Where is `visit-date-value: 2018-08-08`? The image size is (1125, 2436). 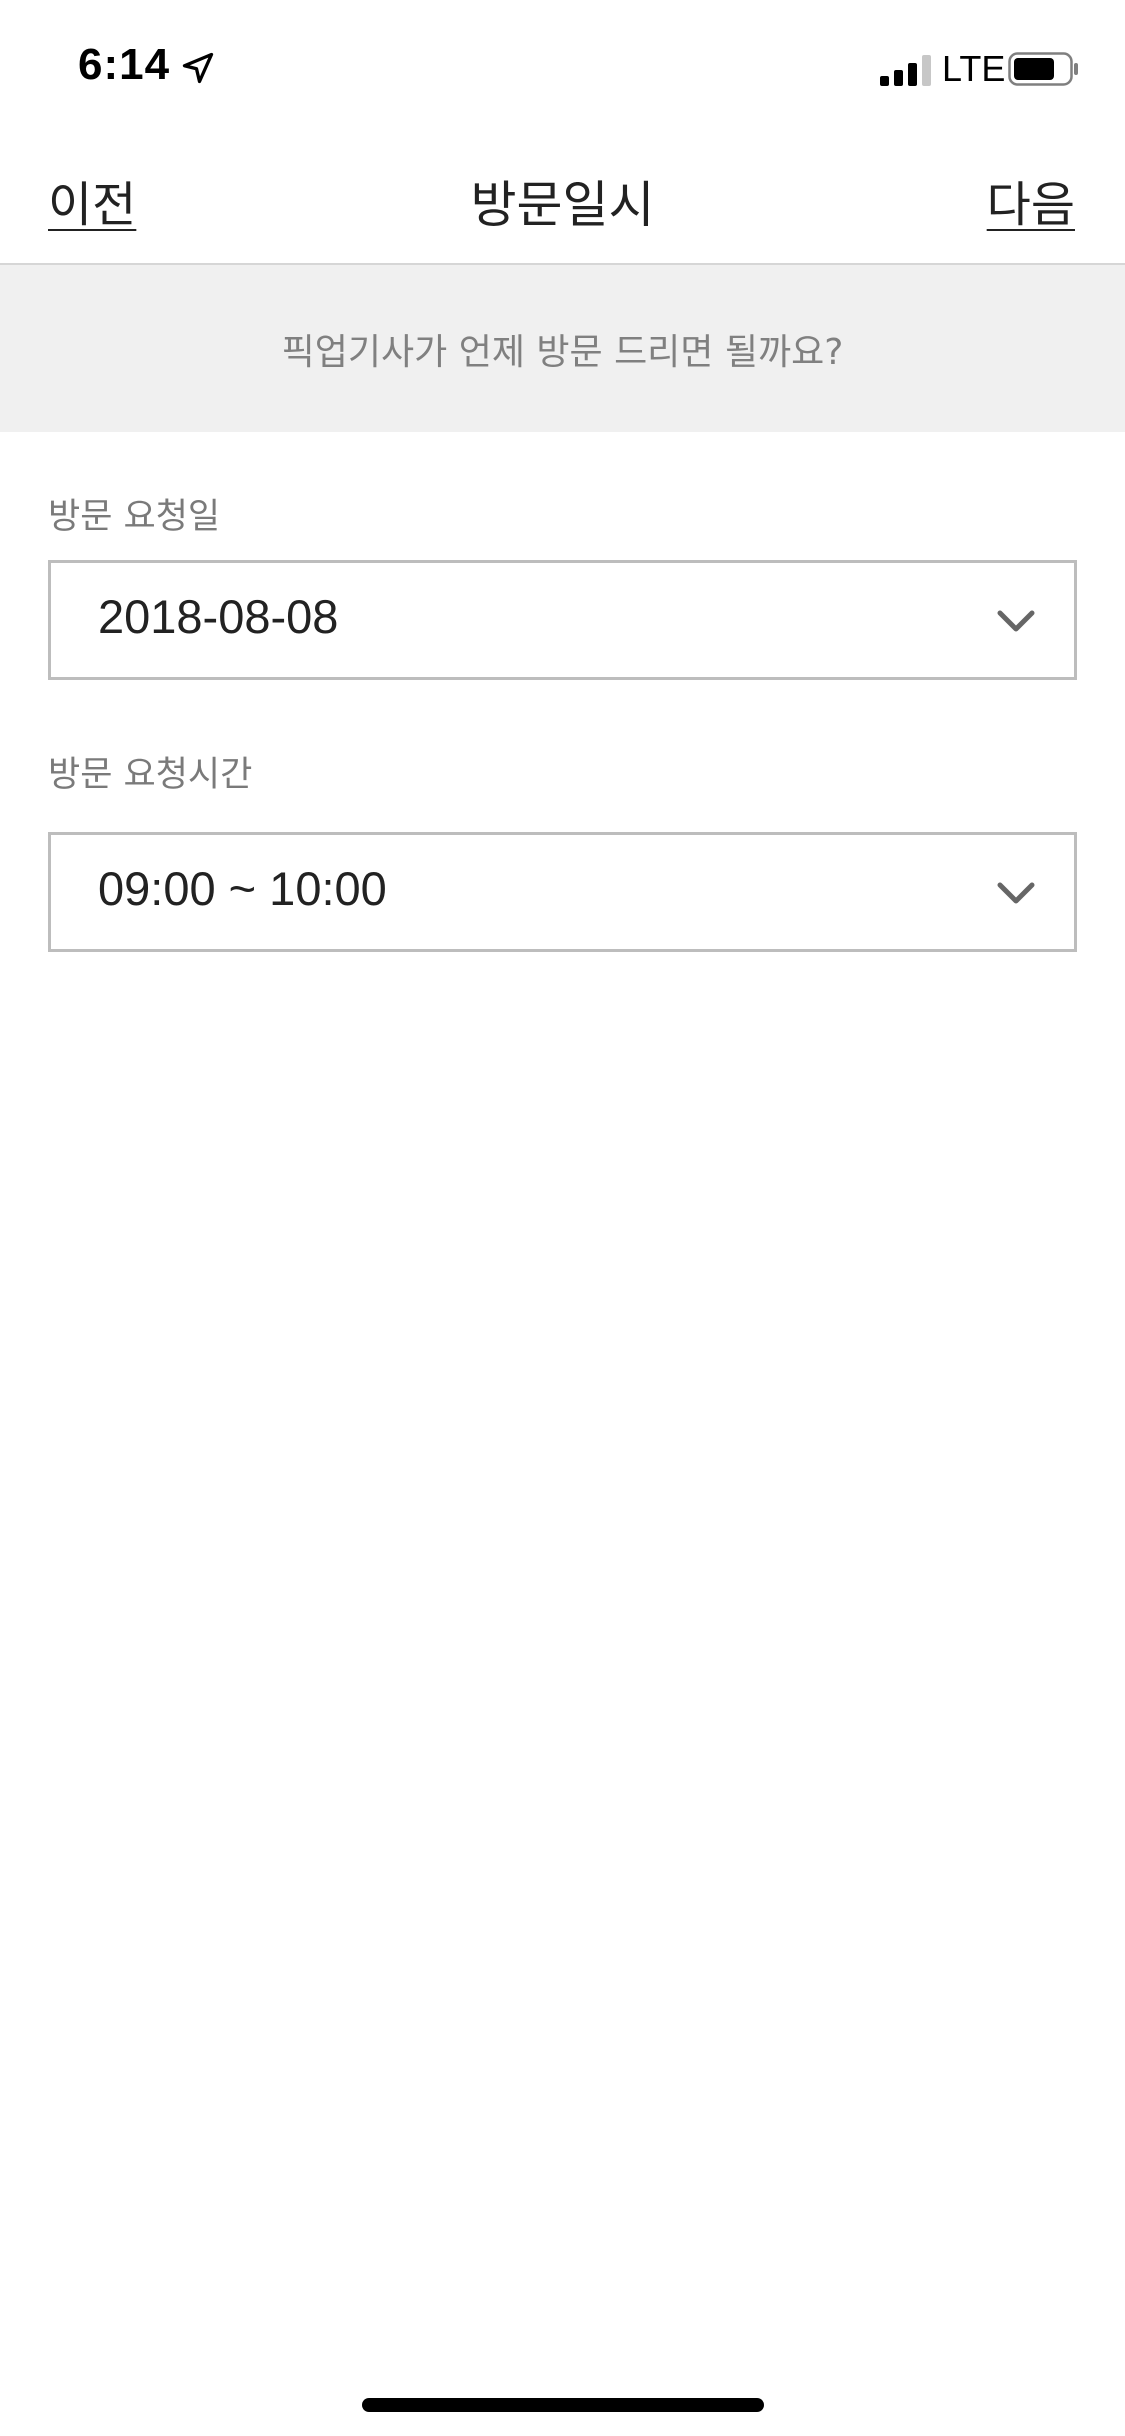
visit-date-value: 2018-08-08 is located at coordinates (218, 616).